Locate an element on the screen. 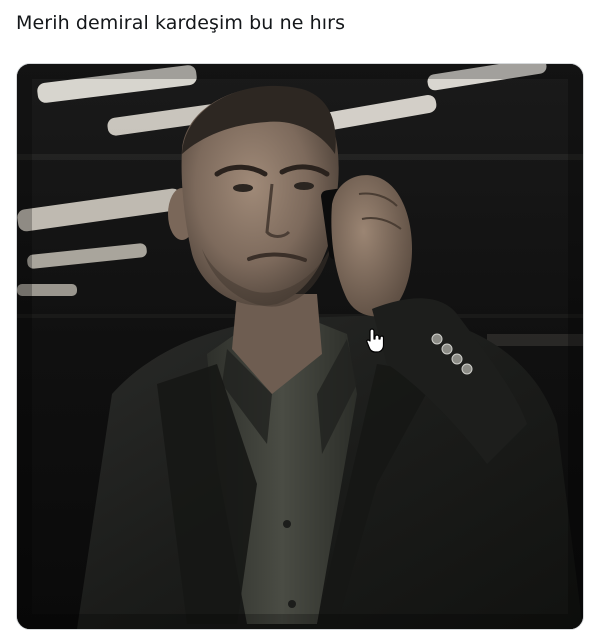 The image size is (595, 636). hand-pointer-icon is located at coordinates (375, 340).